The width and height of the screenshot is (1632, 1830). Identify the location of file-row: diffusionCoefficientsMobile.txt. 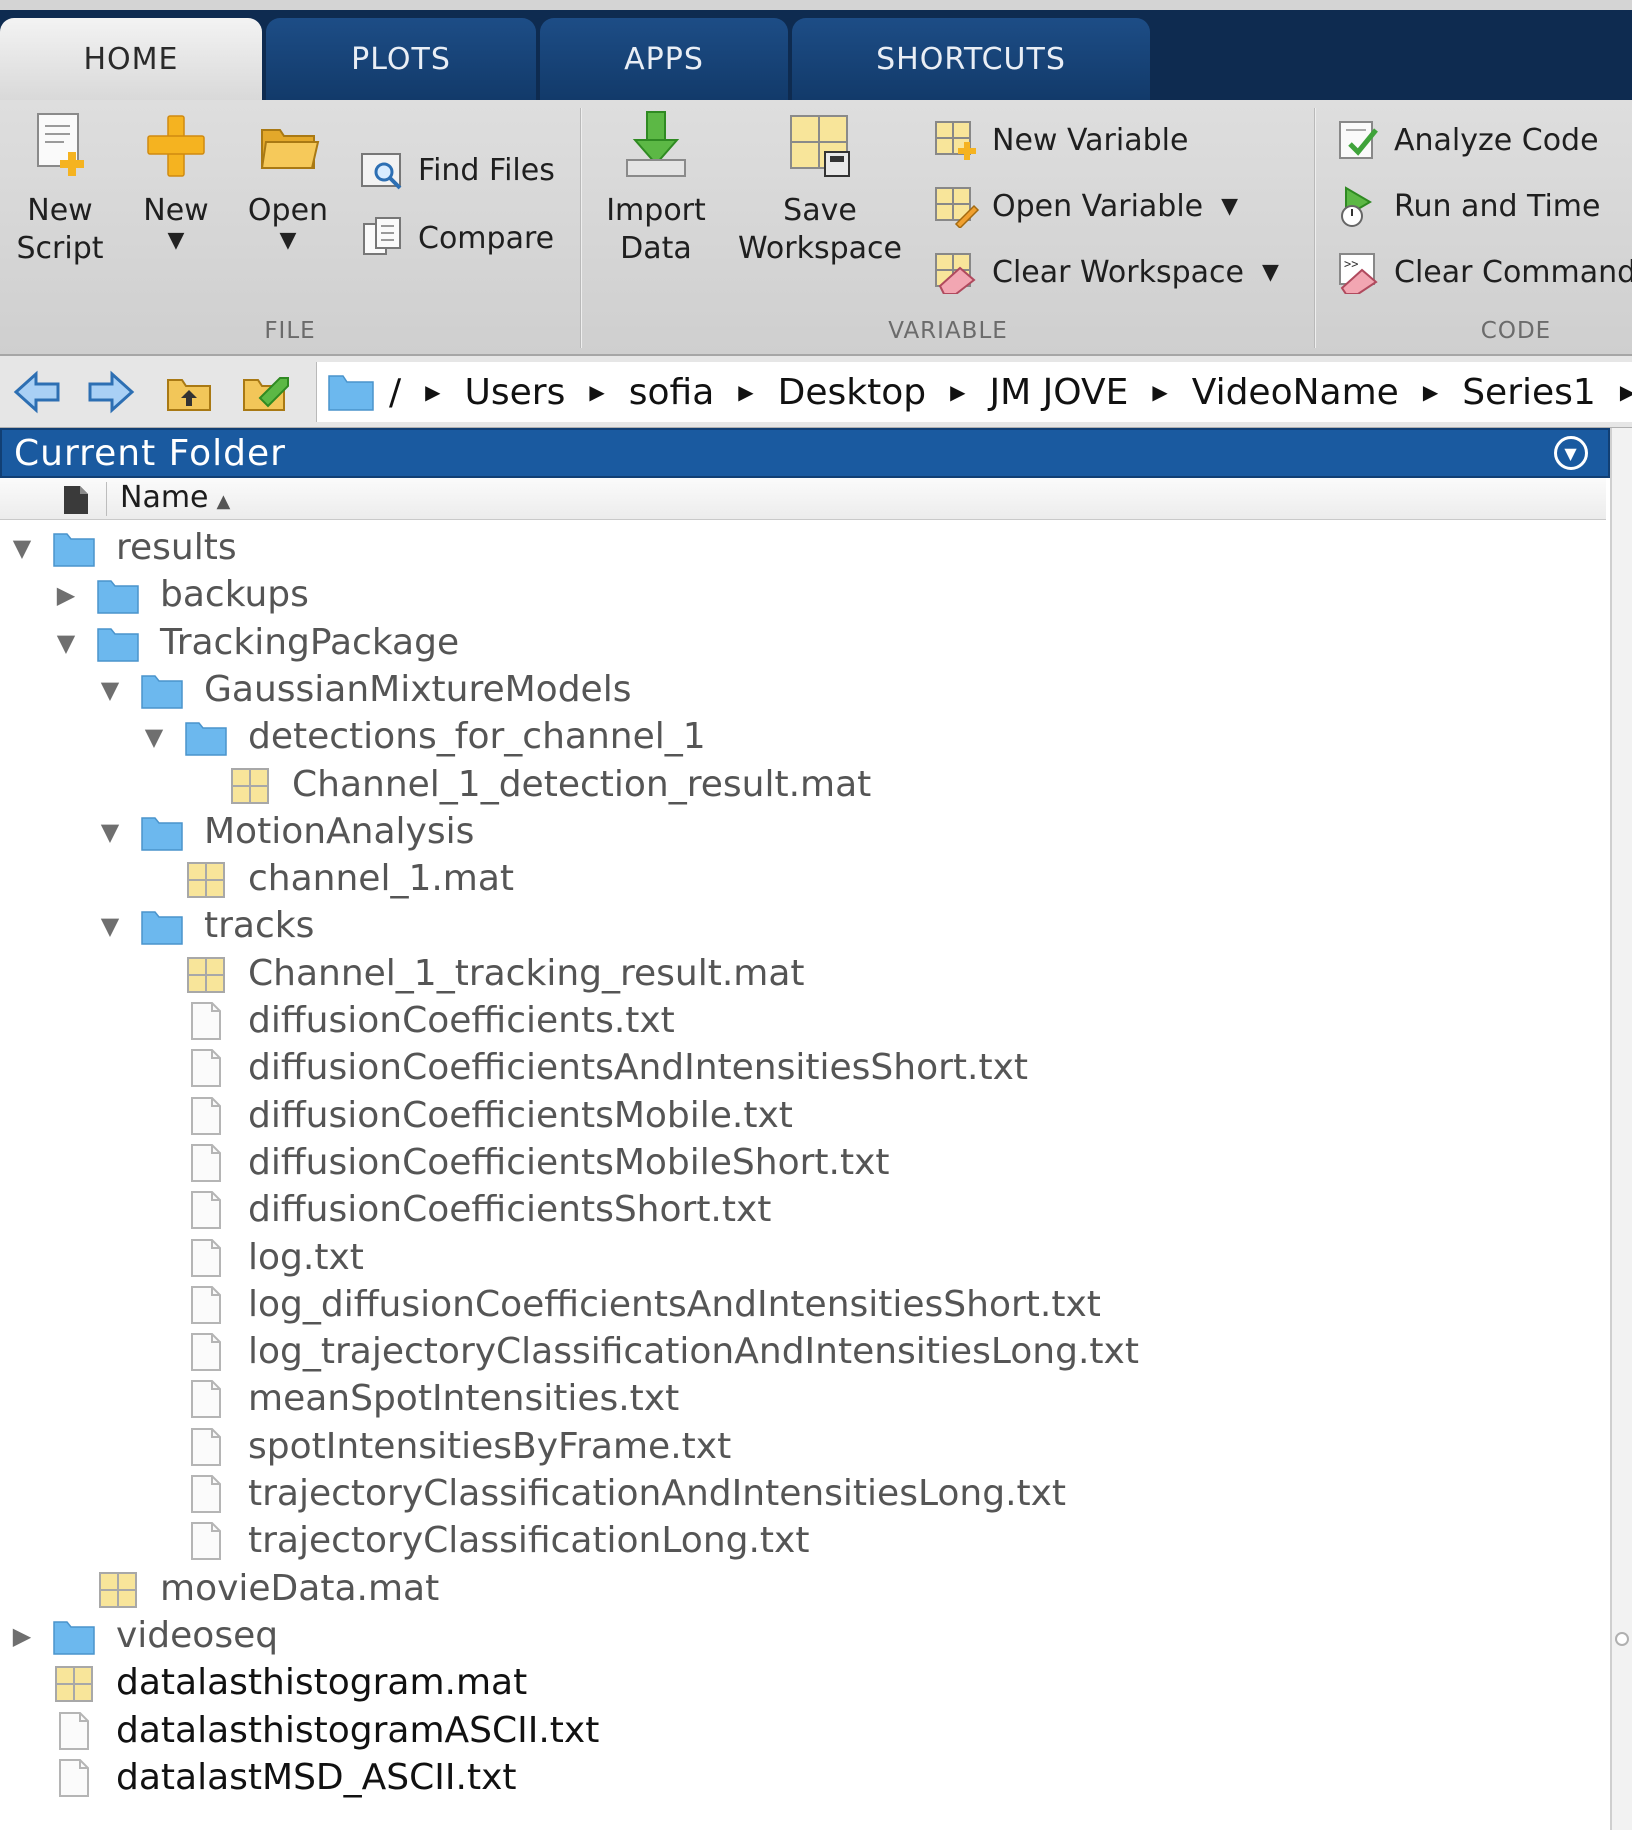
(803, 1115).